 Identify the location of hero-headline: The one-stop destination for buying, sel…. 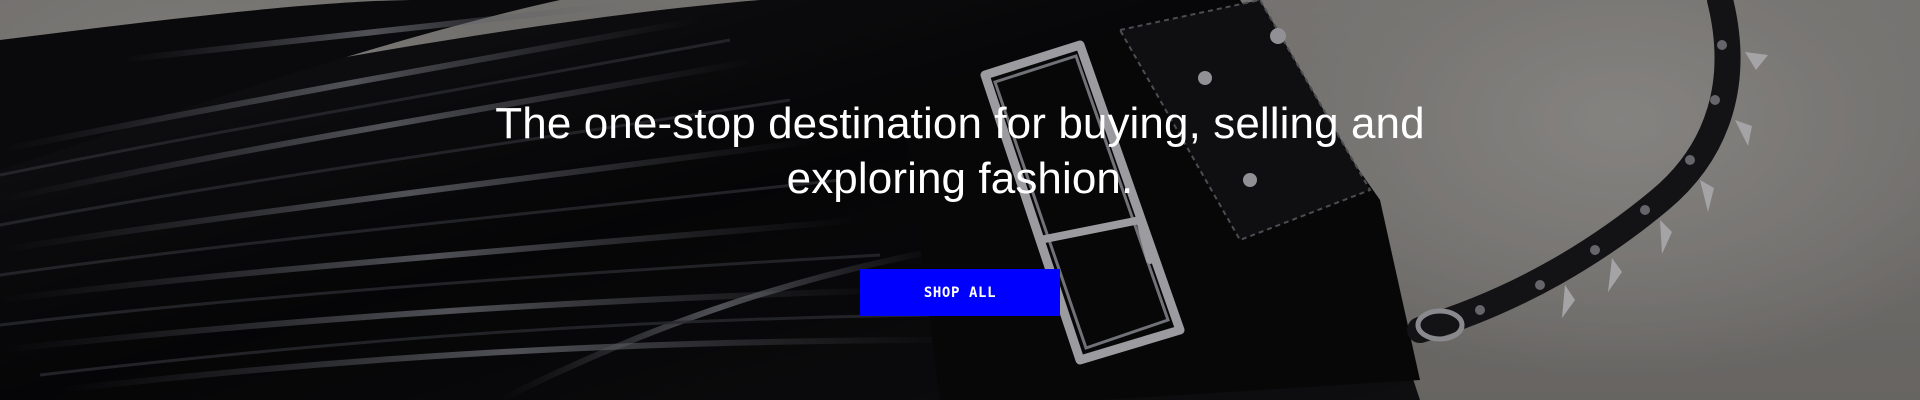
(960, 151).